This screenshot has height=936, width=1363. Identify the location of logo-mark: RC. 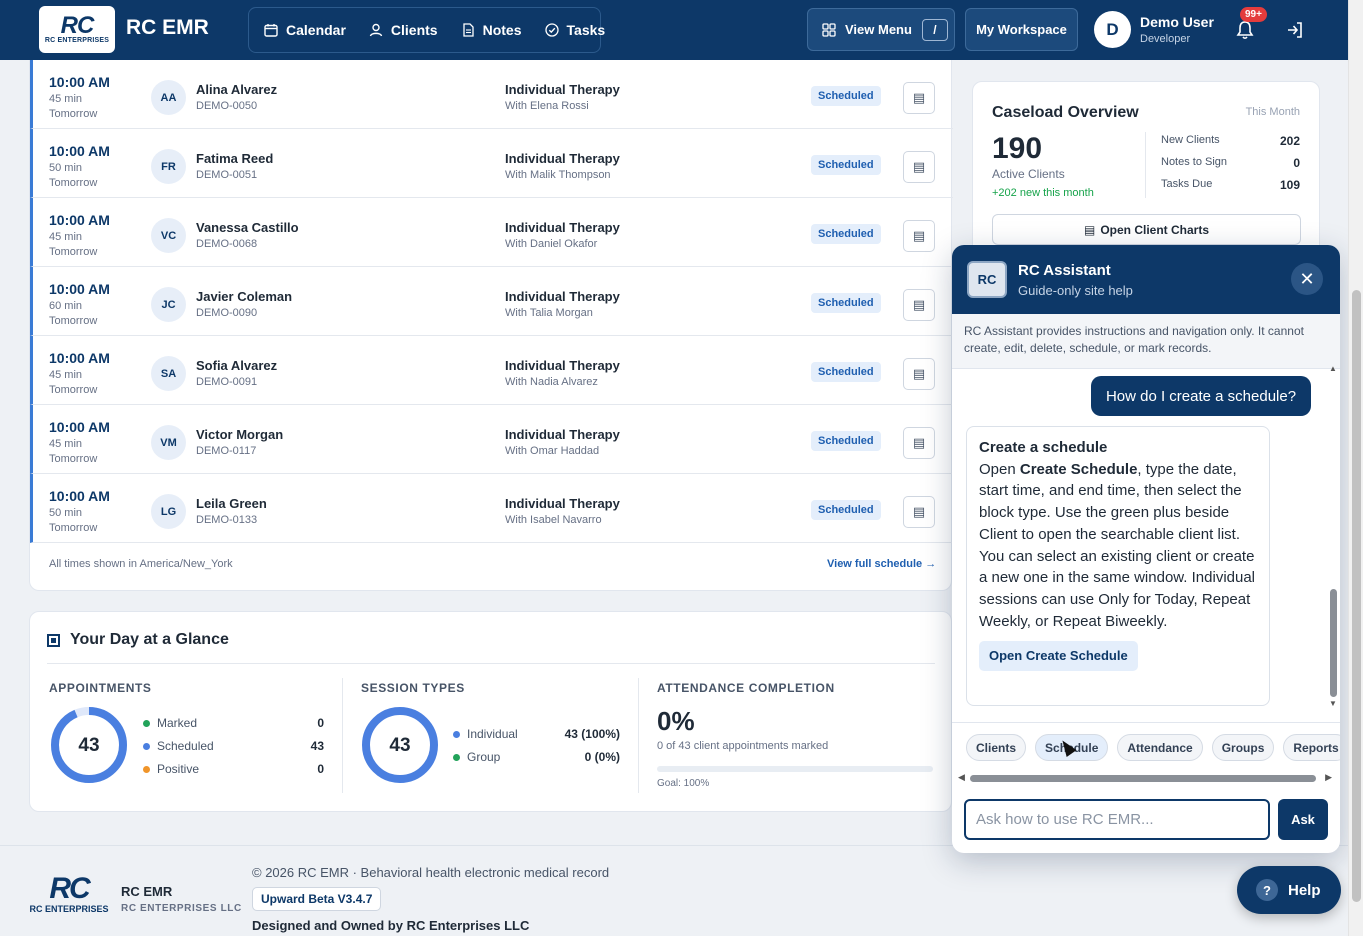
(77, 25).